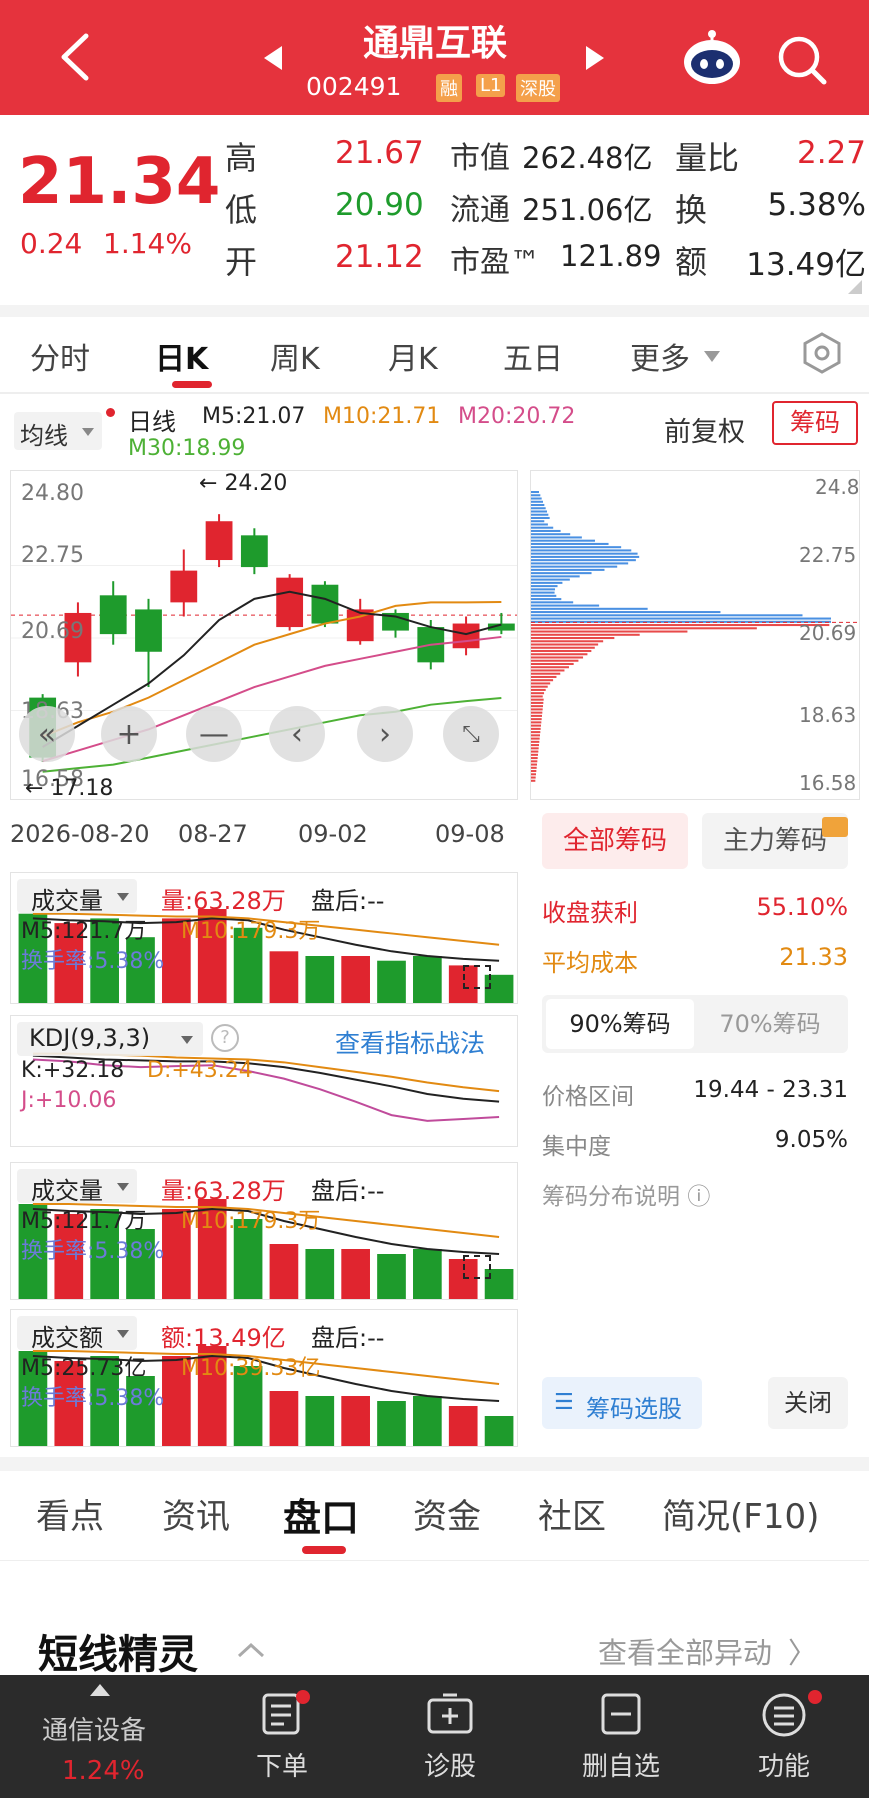  What do you see at coordinates (626, 1194) in the screenshot?
I see `chip-explain-link: 筹码分布说明 ⓘ` at bounding box center [626, 1194].